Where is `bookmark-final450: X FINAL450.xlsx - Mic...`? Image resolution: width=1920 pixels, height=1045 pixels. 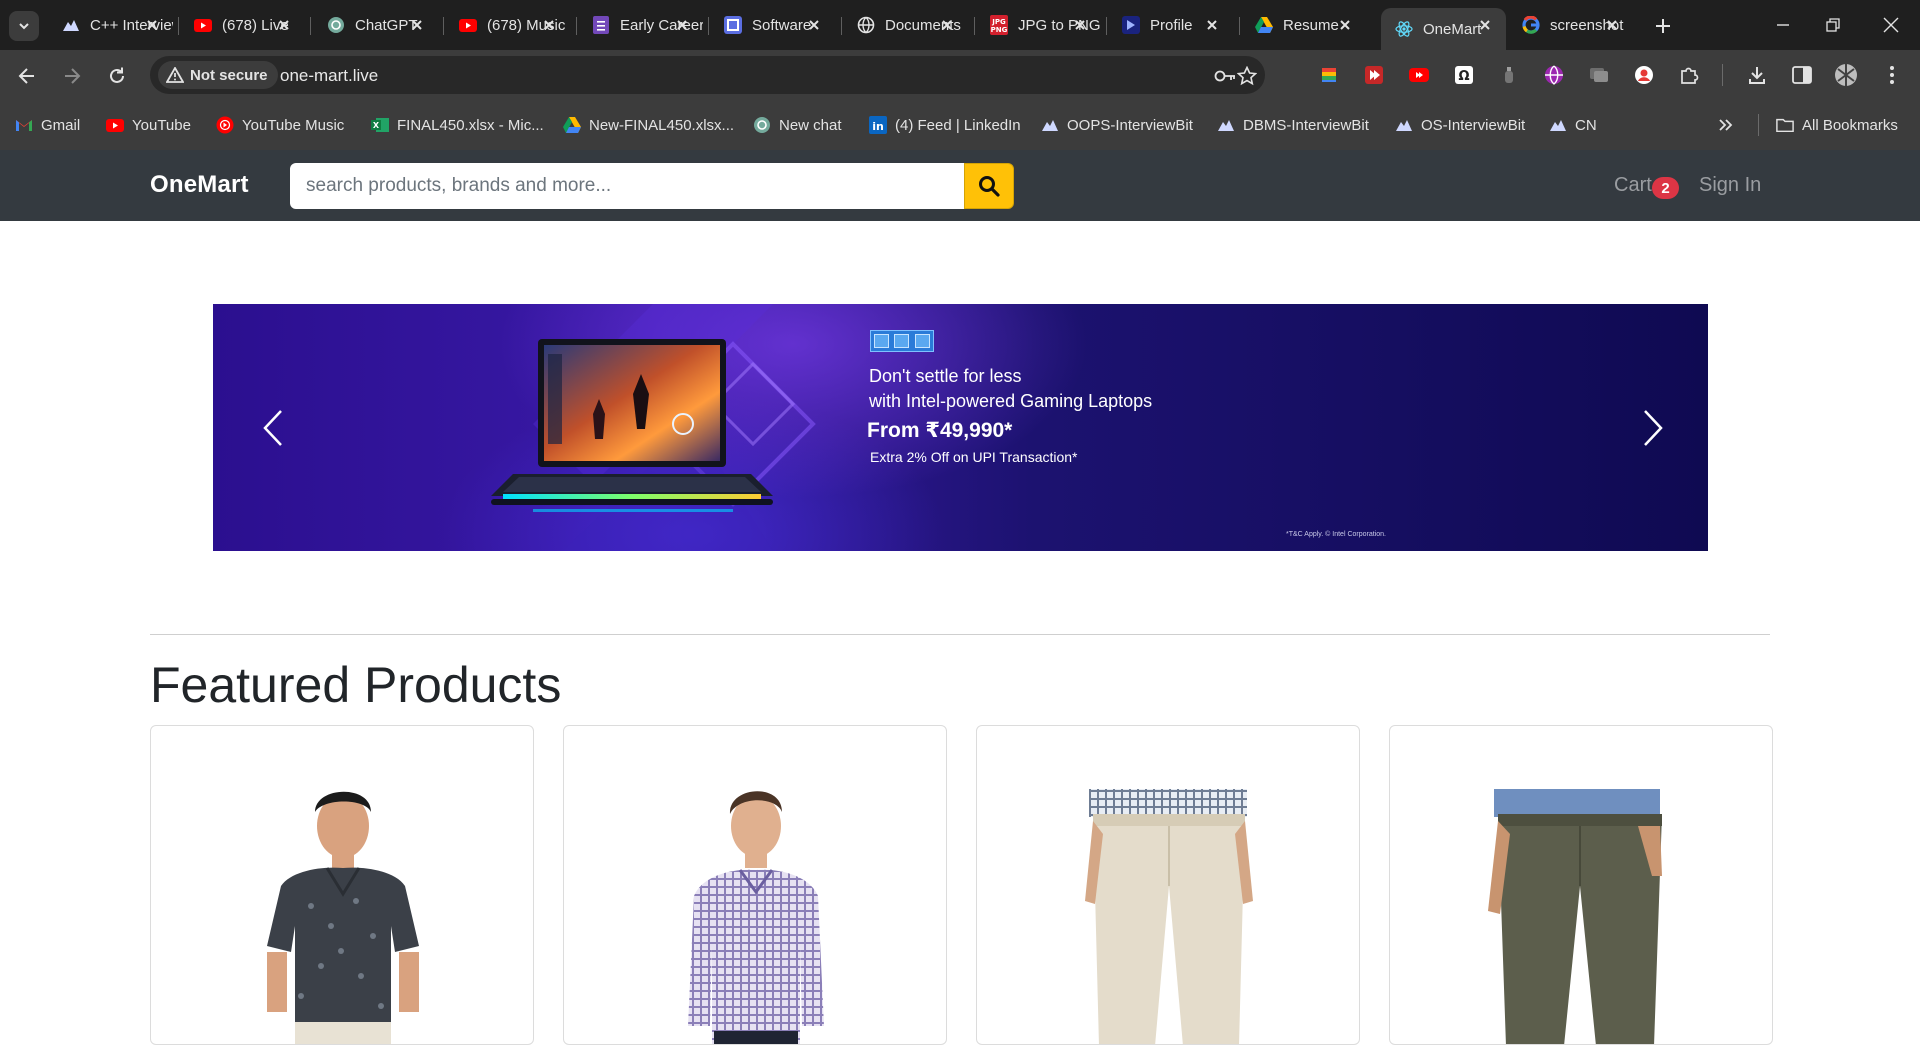 bookmark-final450: X FINAL450.xlsx - Mic... is located at coordinates (457, 125).